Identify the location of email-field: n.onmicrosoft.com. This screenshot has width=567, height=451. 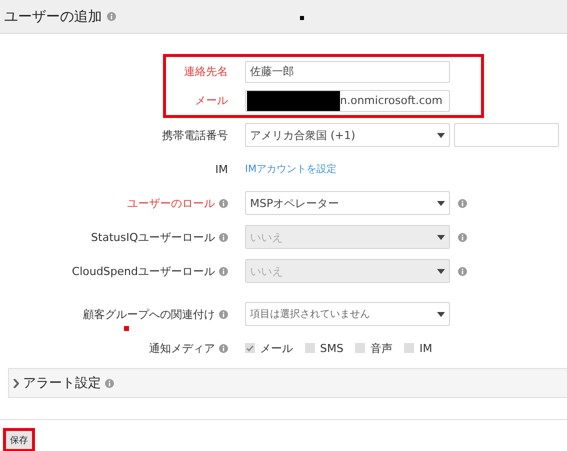
(347, 101).